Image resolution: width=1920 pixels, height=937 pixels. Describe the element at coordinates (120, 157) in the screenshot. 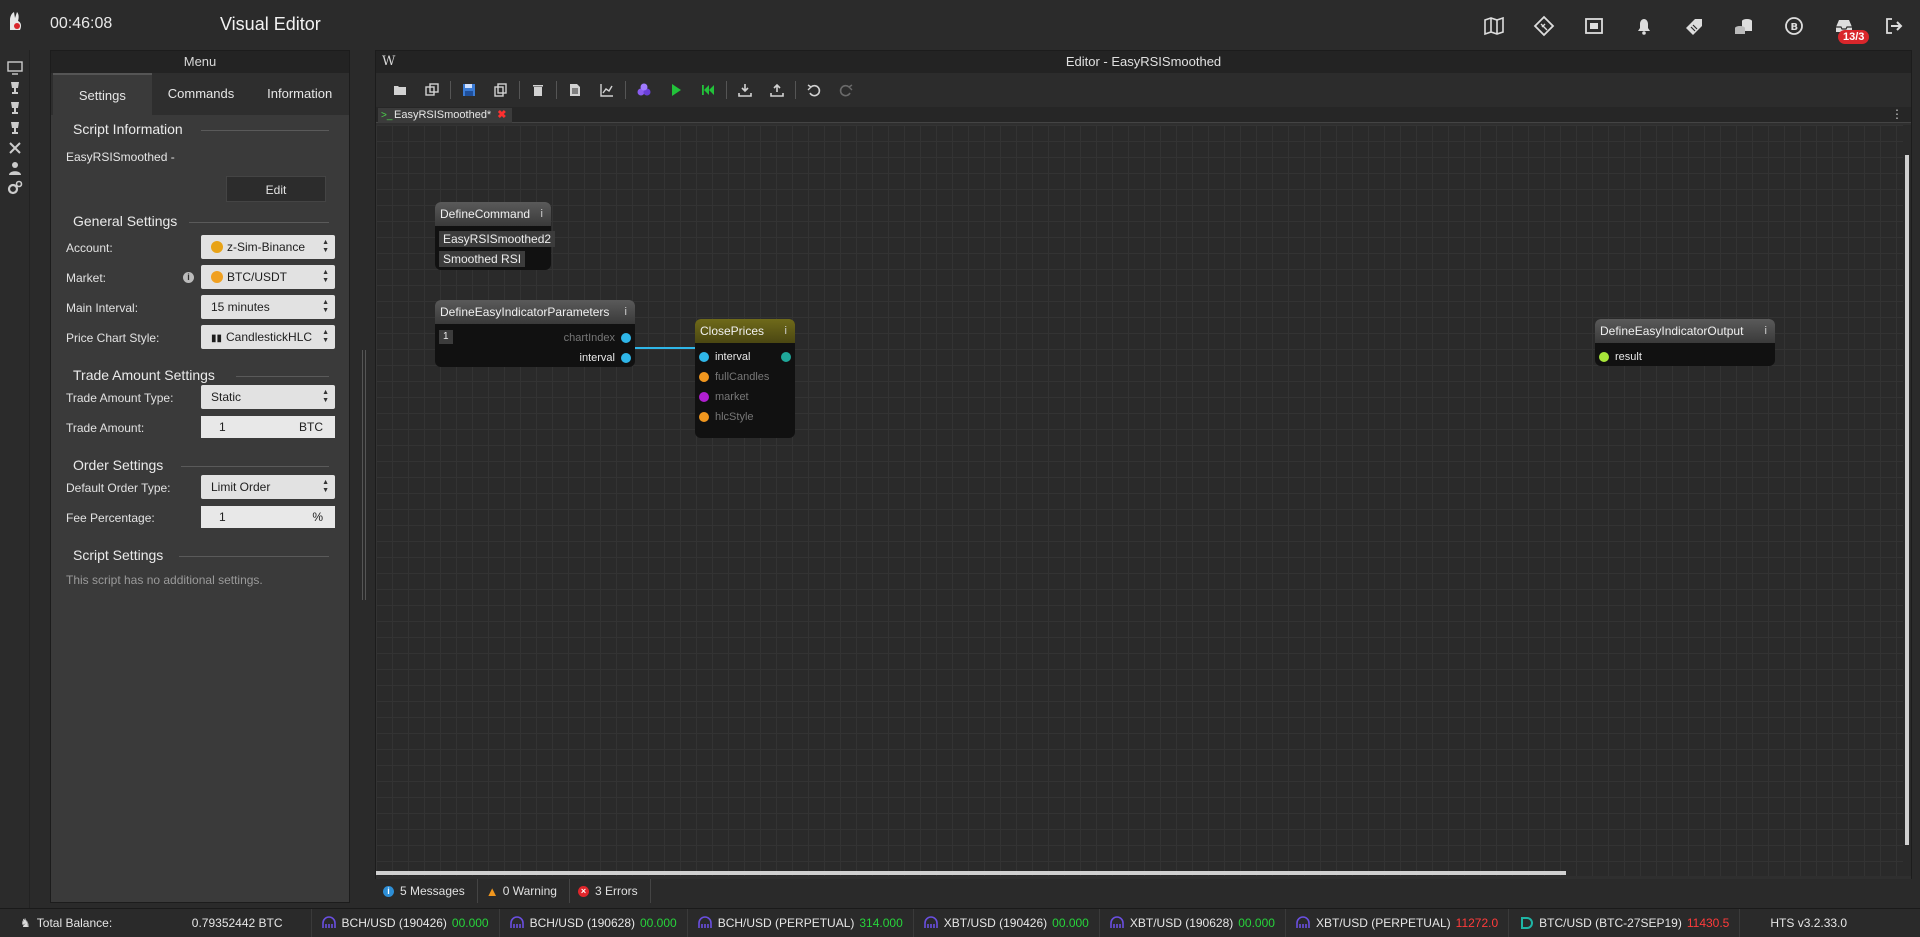

I see `script-name: EasyRSISmoothed -` at that location.